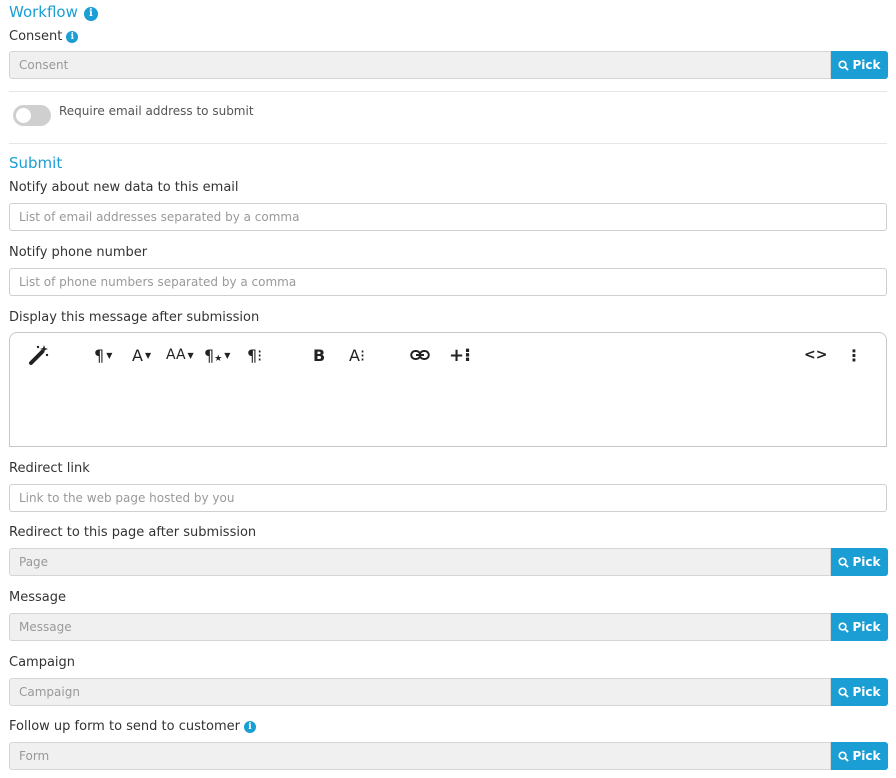 Image resolution: width=896 pixels, height=778 pixels. I want to click on more-text-icon: A⁝, so click(357, 355).